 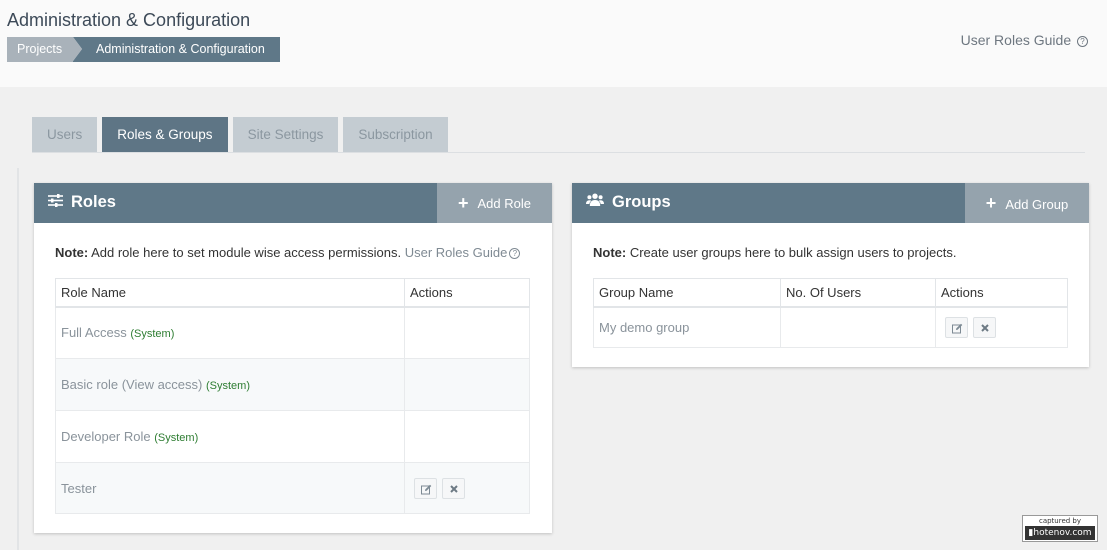 I want to click on group-users-cell, so click(x=858, y=327).